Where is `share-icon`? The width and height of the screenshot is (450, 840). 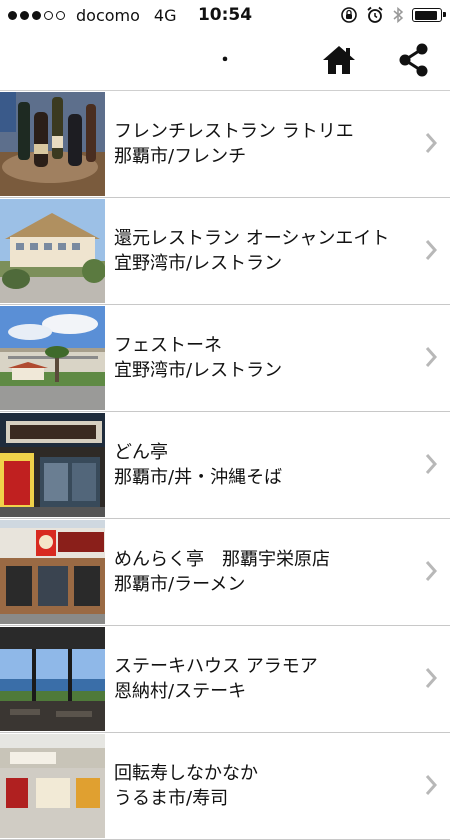 share-icon is located at coordinates (413, 60).